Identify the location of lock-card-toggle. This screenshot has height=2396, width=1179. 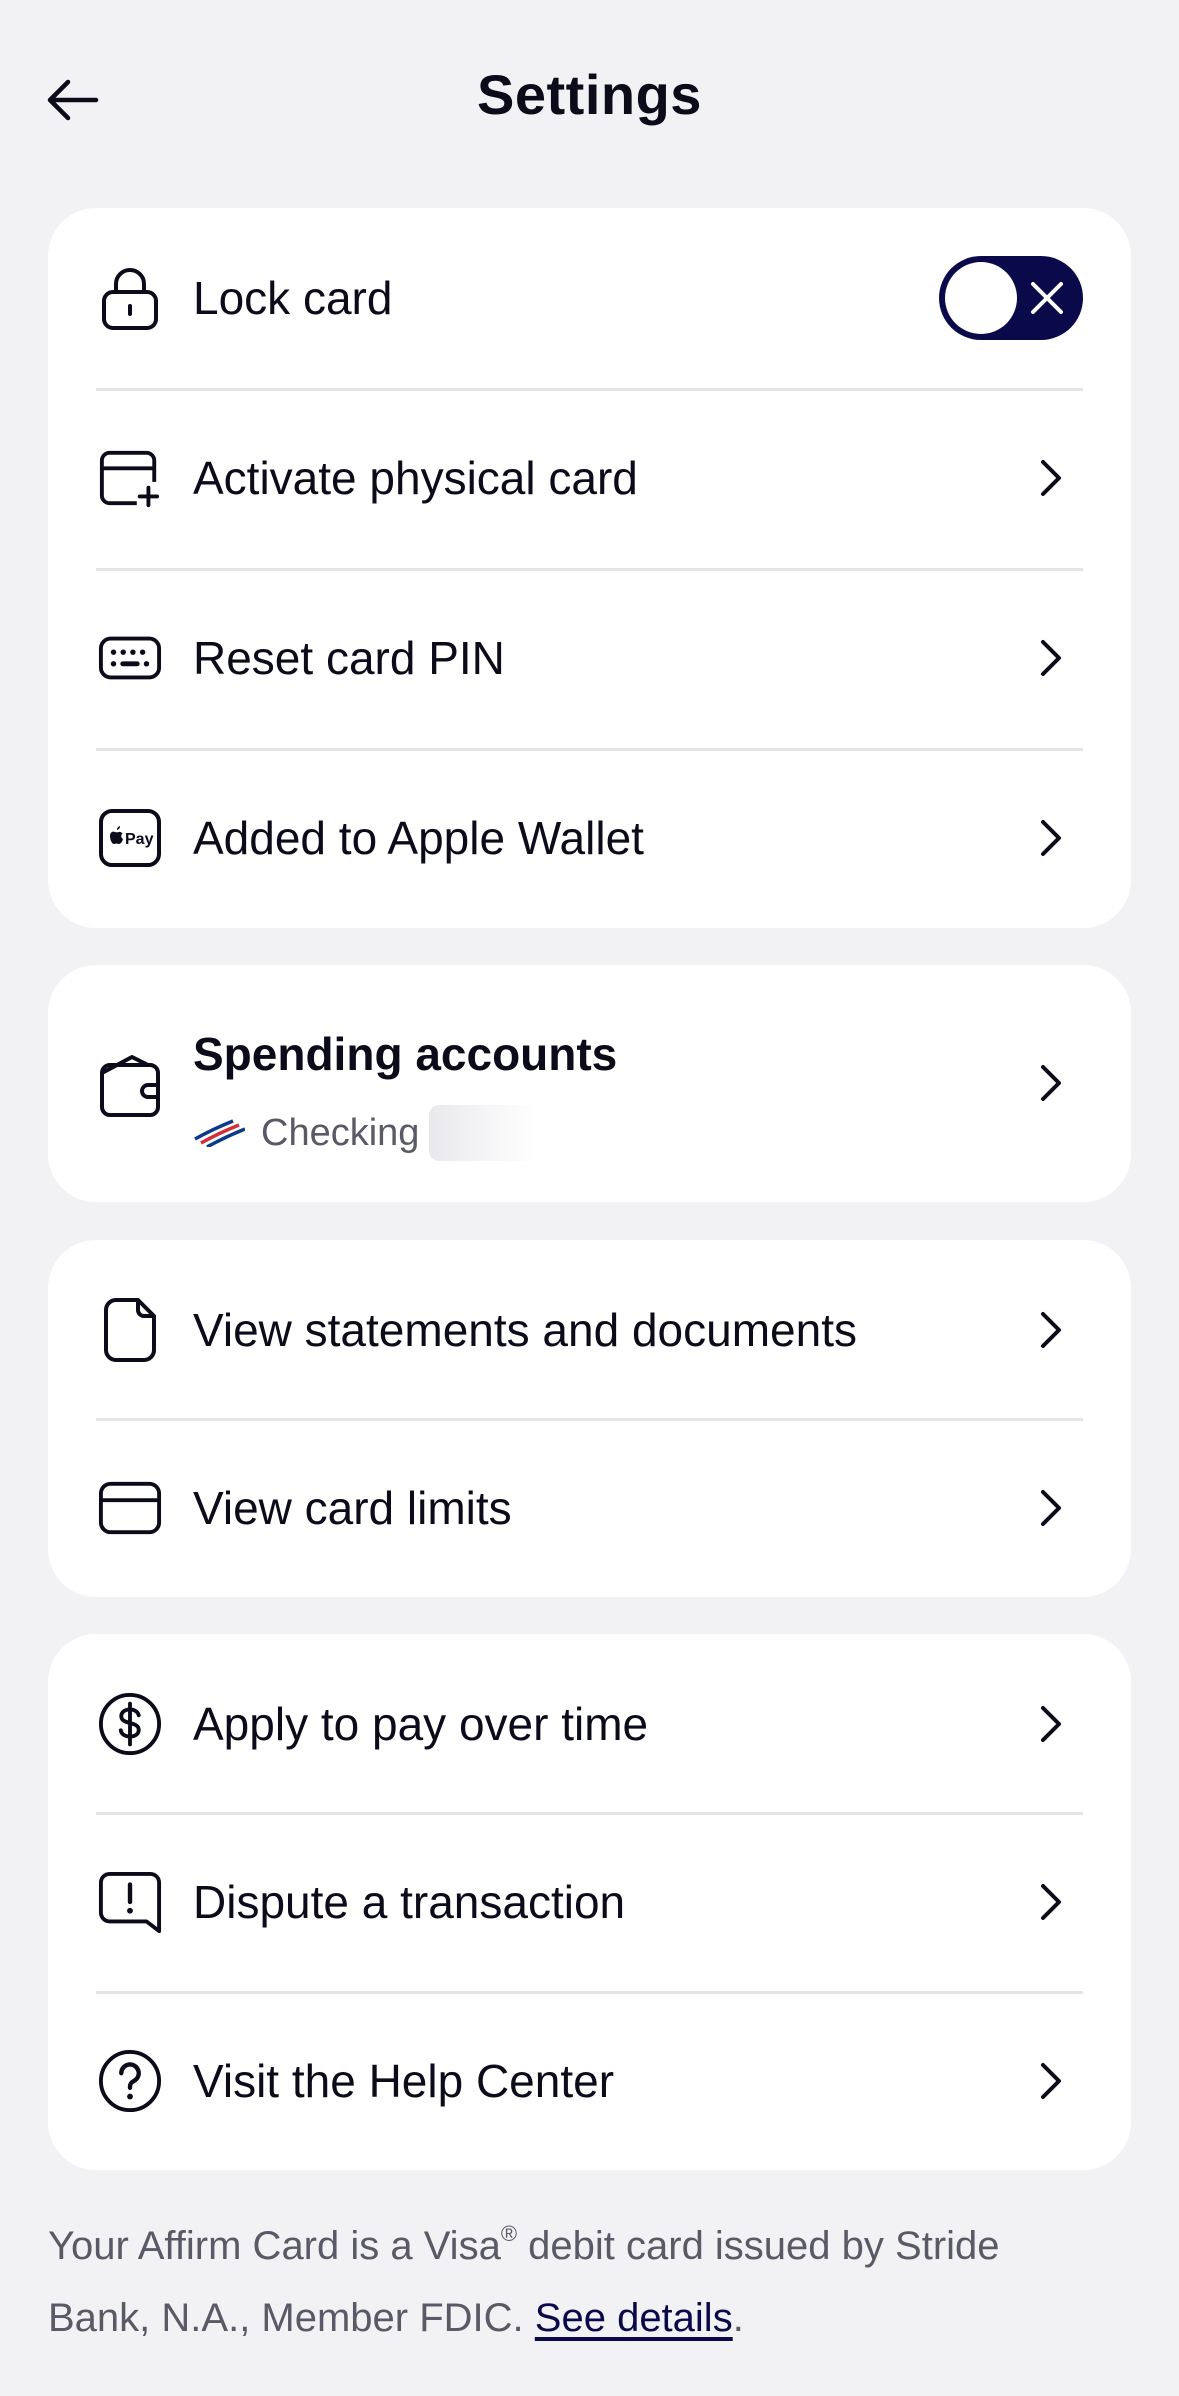
(1011, 298).